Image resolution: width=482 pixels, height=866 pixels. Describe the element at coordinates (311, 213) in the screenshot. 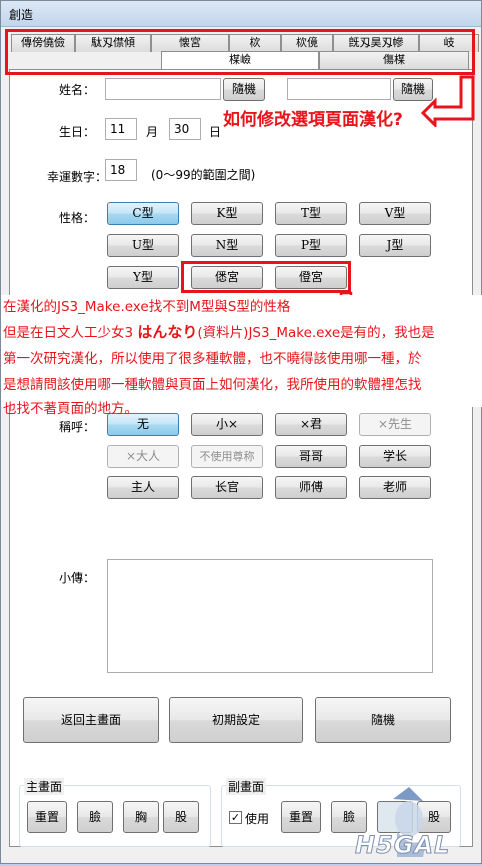

I see `personality-t-button: T型` at that location.